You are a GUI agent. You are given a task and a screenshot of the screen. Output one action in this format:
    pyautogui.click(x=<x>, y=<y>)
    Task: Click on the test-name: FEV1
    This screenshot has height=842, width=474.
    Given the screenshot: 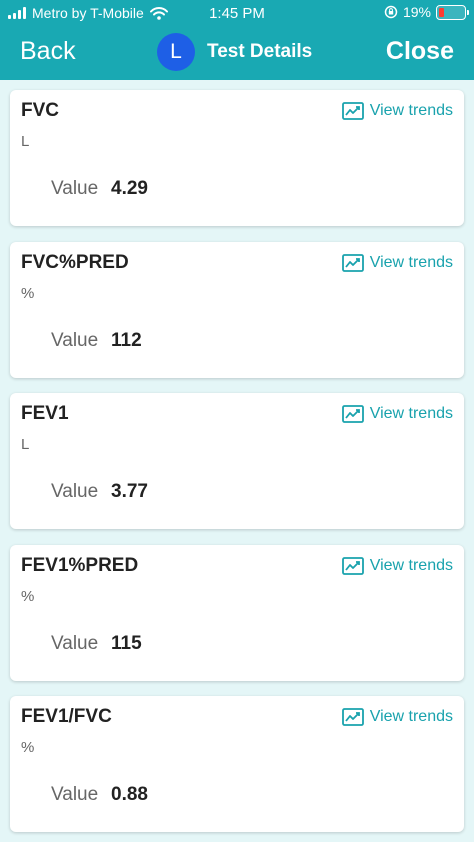 What is the action you would take?
    pyautogui.click(x=45, y=413)
    